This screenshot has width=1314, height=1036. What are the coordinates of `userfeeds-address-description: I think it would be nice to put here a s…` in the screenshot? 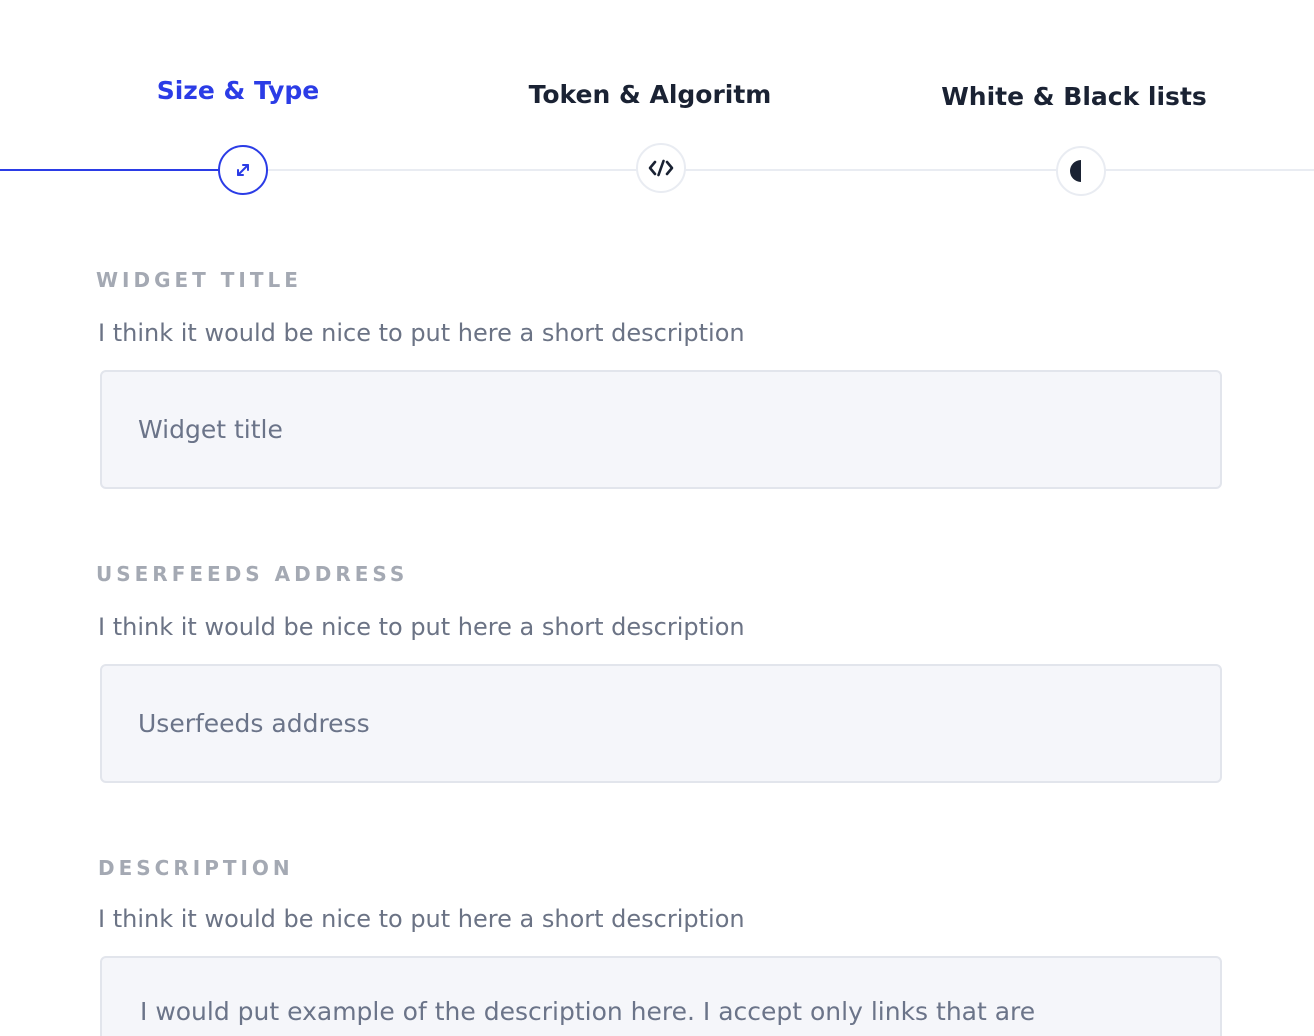 It's located at (421, 627).